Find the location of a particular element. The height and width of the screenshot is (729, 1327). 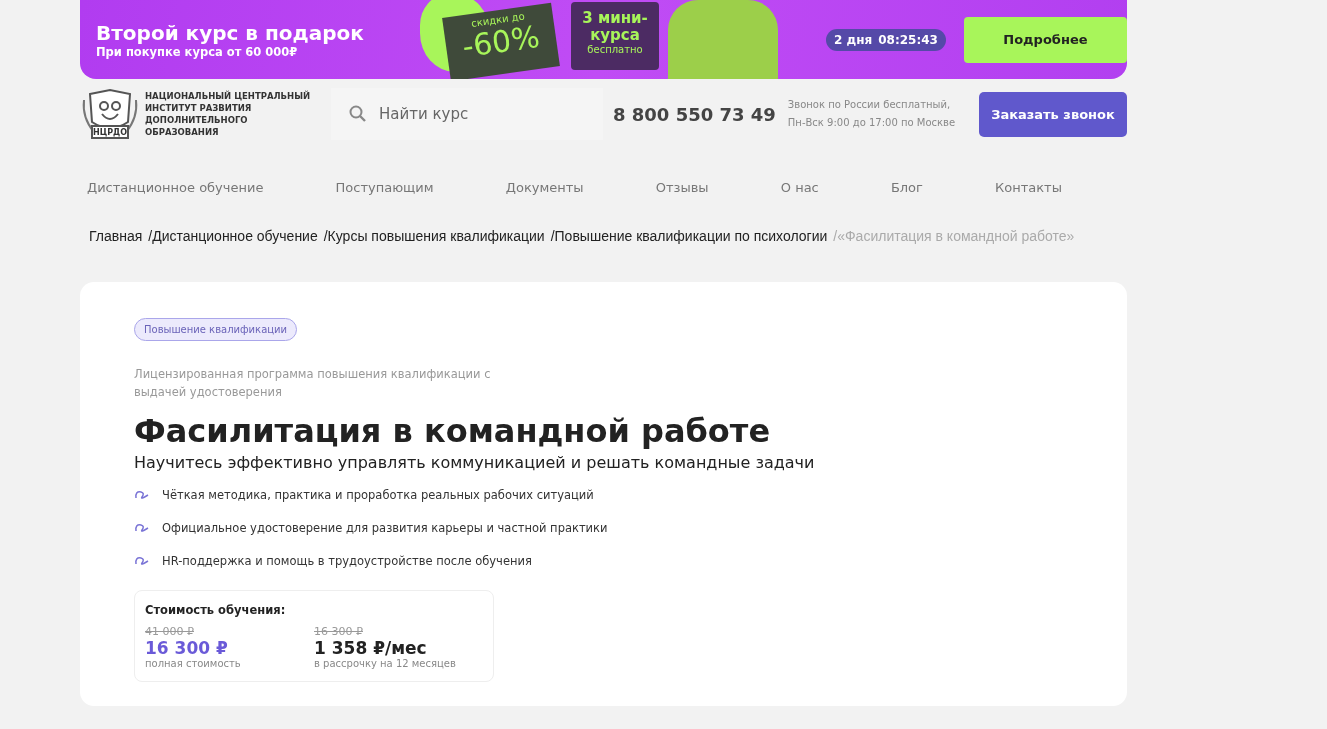

call-back-button: Заказать звонок is located at coordinates (1053, 114).